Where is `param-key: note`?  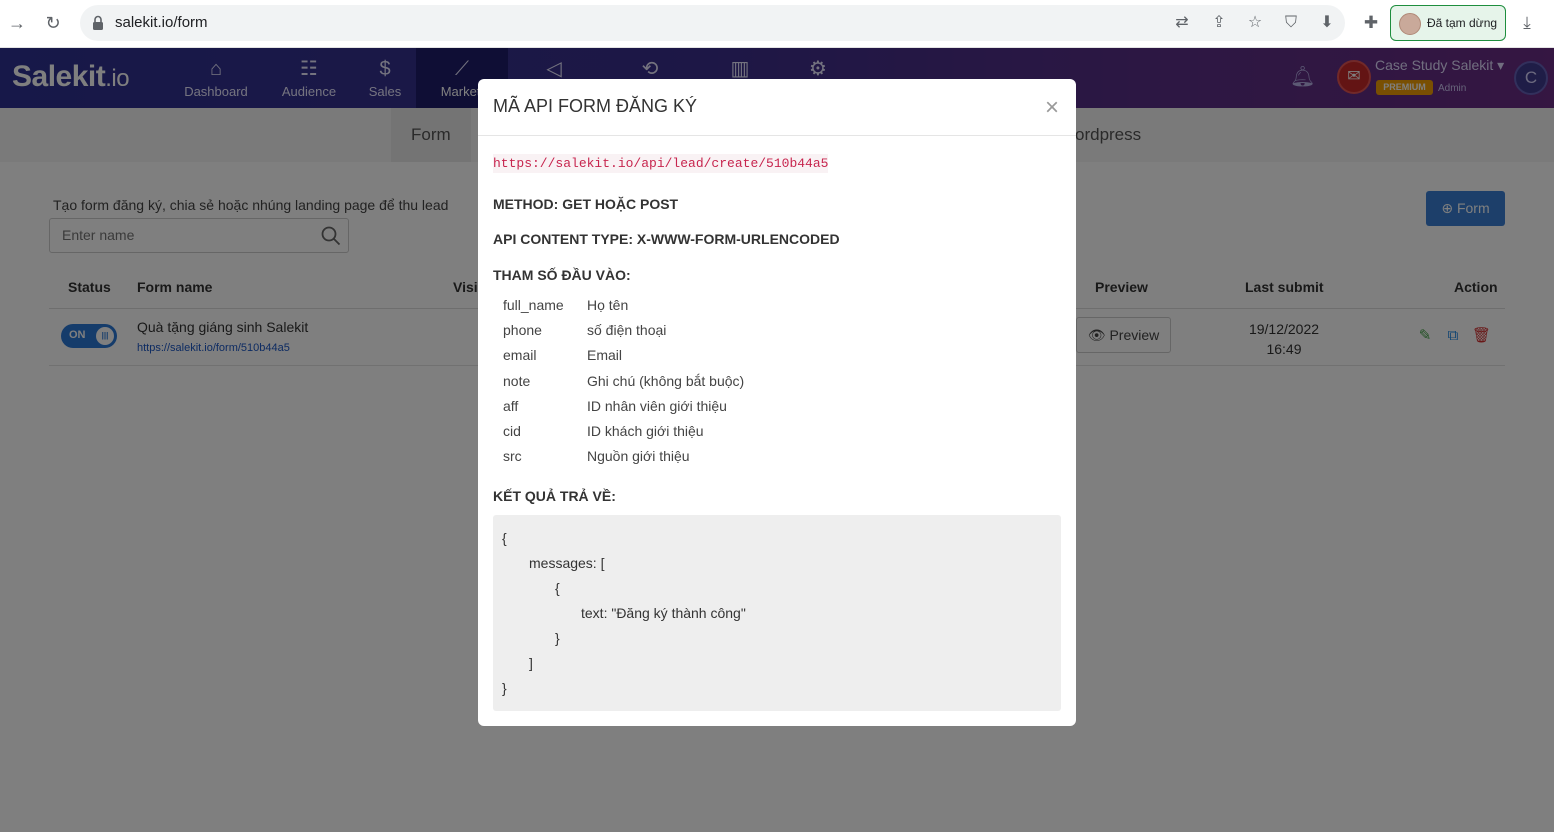
param-key: note is located at coordinates (517, 381).